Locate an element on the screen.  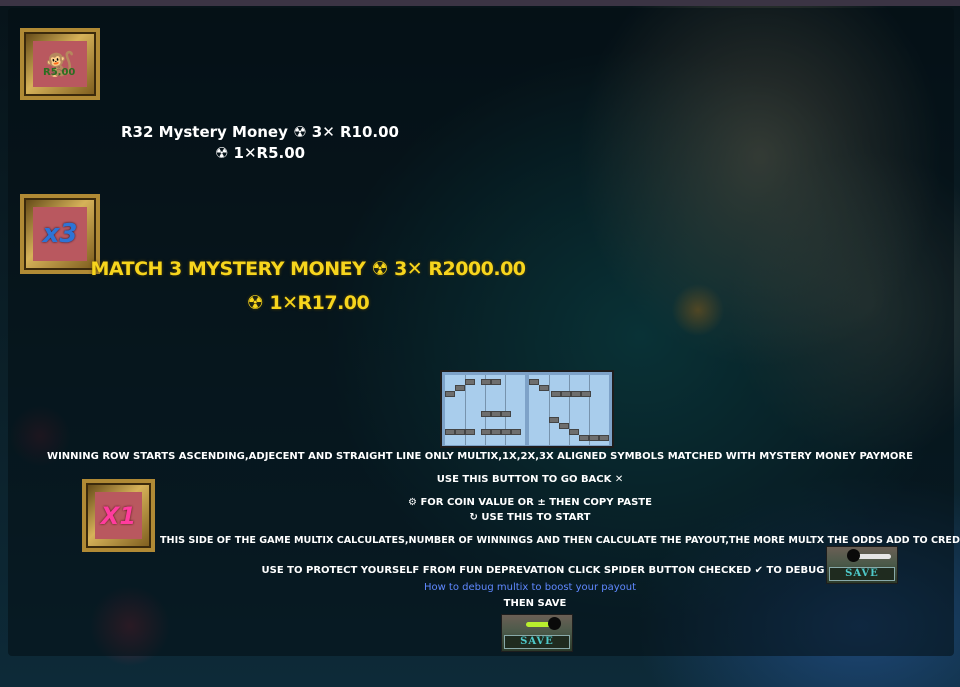
money-icon-text: R5.00 is located at coordinates (59, 72).